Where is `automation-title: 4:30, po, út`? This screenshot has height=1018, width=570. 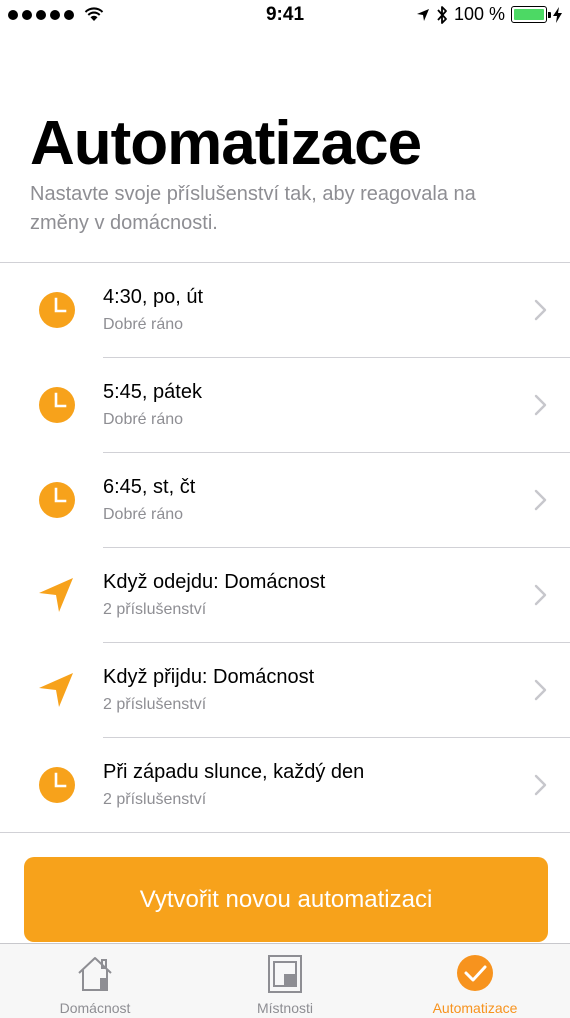 automation-title: 4:30, po, út is located at coordinates (153, 297).